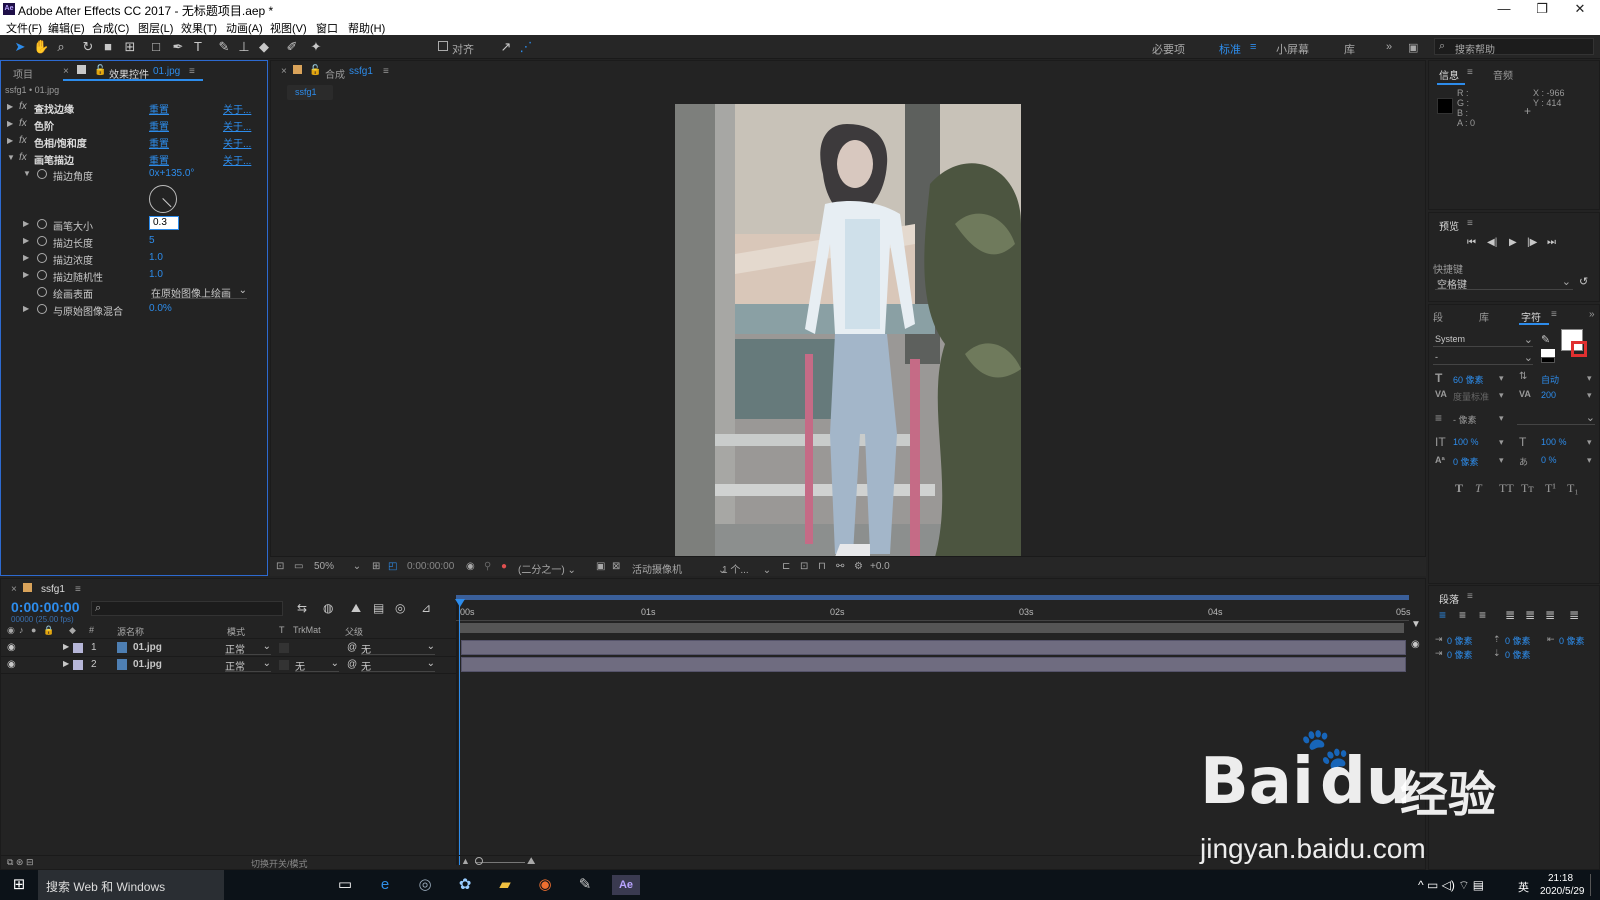 The height and width of the screenshot is (900, 1600). What do you see at coordinates (933, 664) in the screenshot?
I see `layer-duration-bar` at bounding box center [933, 664].